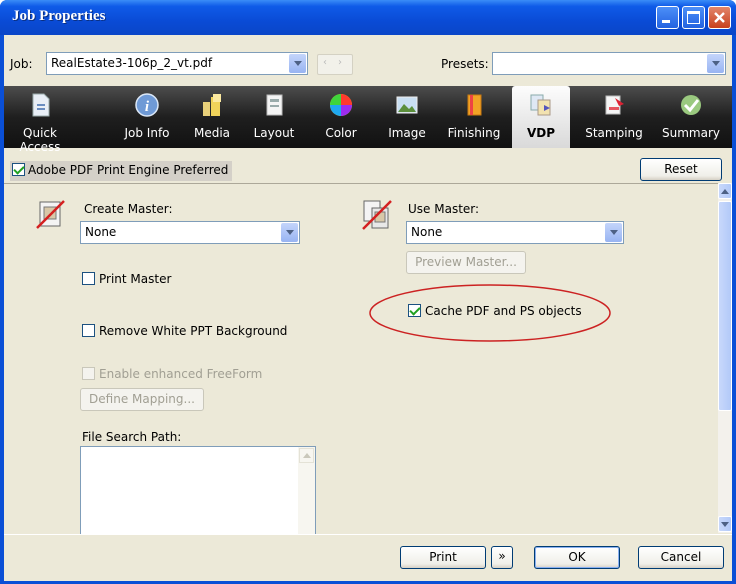 The image size is (736, 584). What do you see at coordinates (88, 373) in the screenshot?
I see `enhanced-freeform-checkbox` at bounding box center [88, 373].